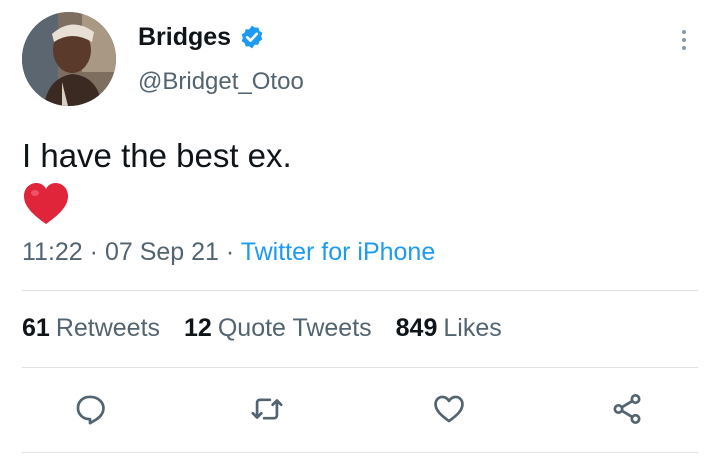 This screenshot has width=720, height=465. Describe the element at coordinates (360, 411) in the screenshot. I see `action-bar` at that location.